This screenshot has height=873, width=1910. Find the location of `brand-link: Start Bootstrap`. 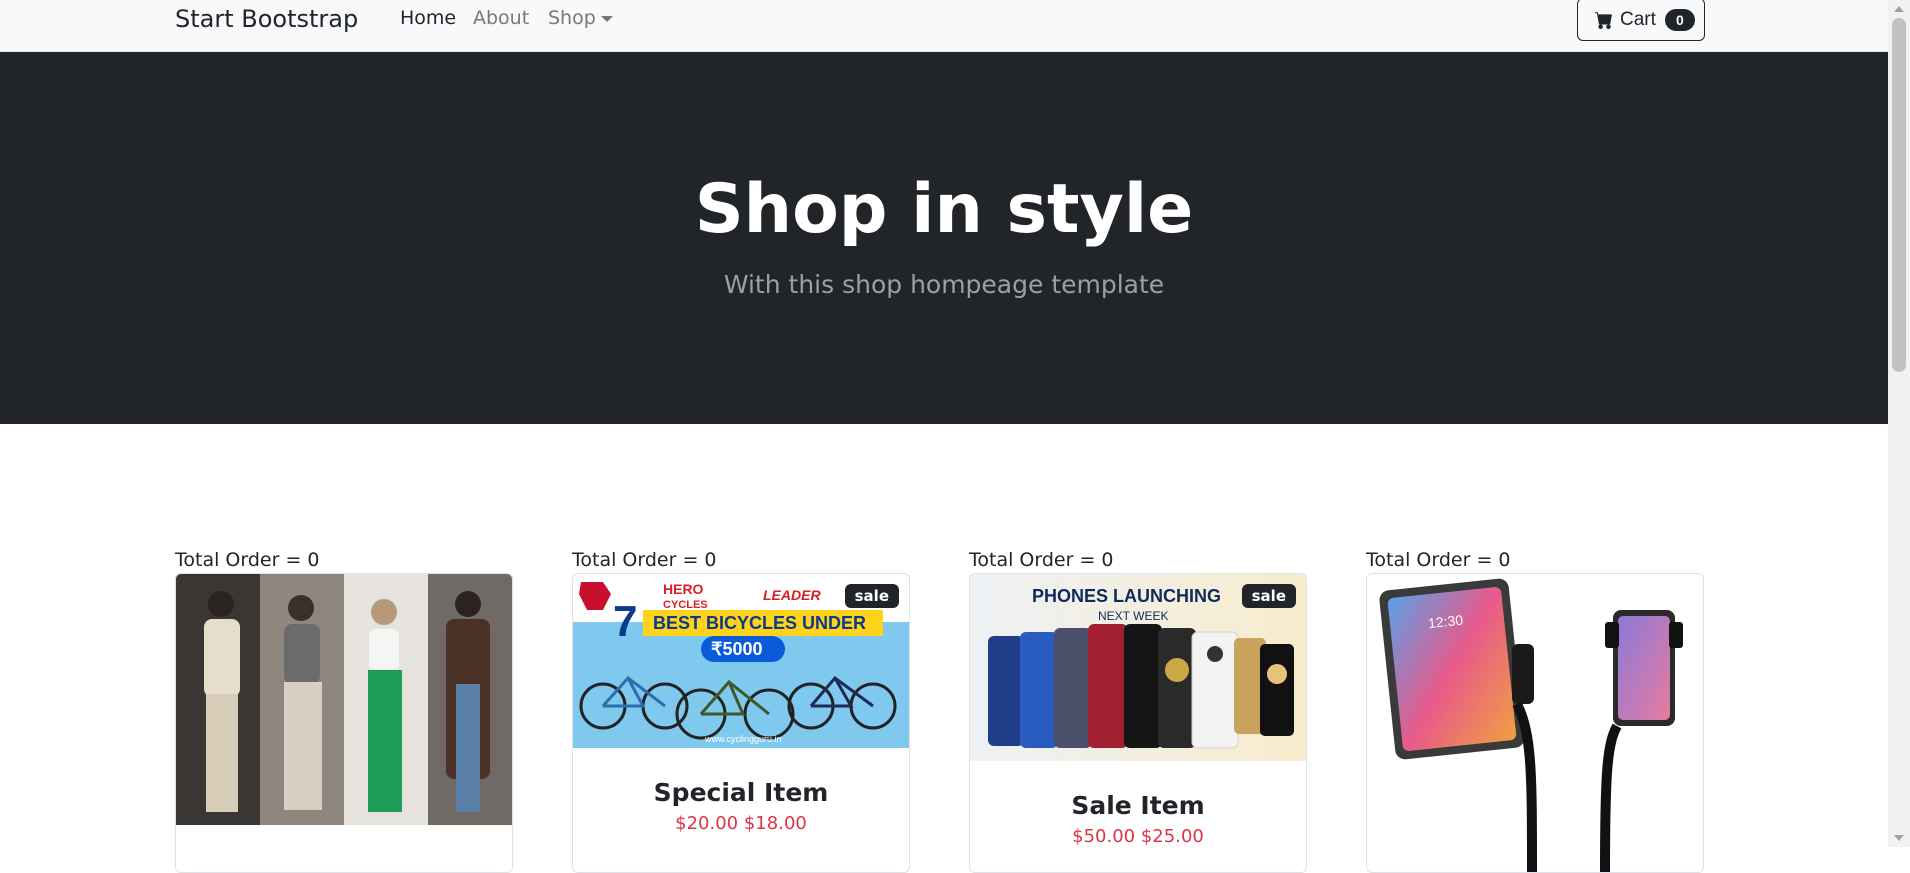

brand-link: Start Bootstrap is located at coordinates (266, 19).